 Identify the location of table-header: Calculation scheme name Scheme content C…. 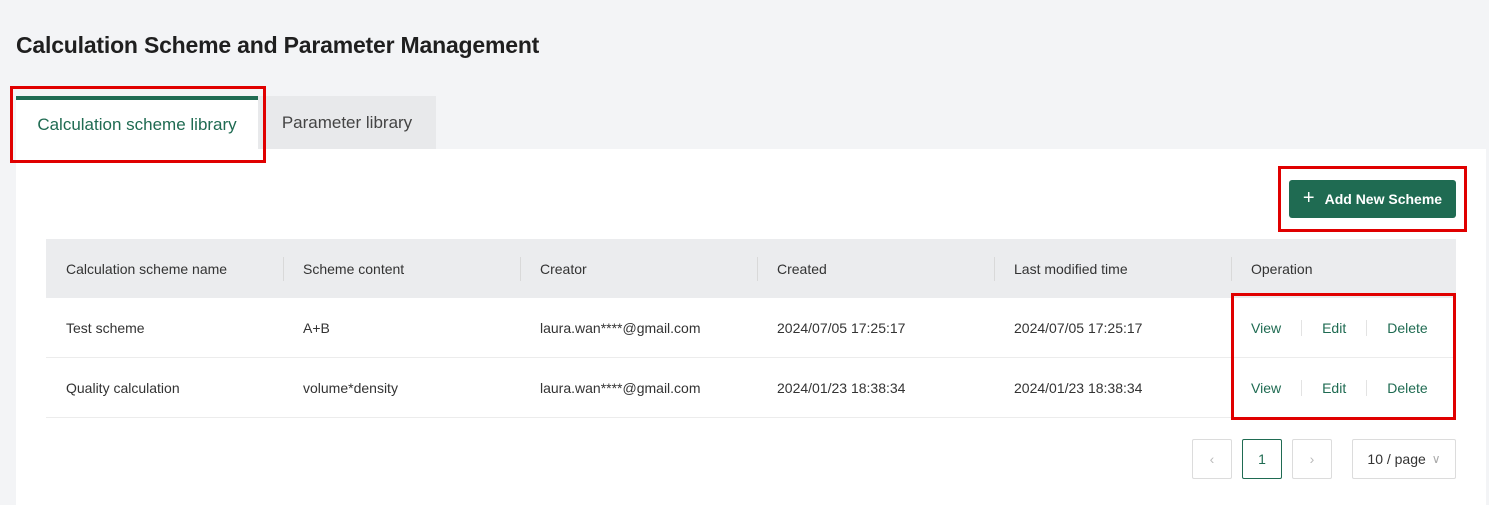
(751, 268).